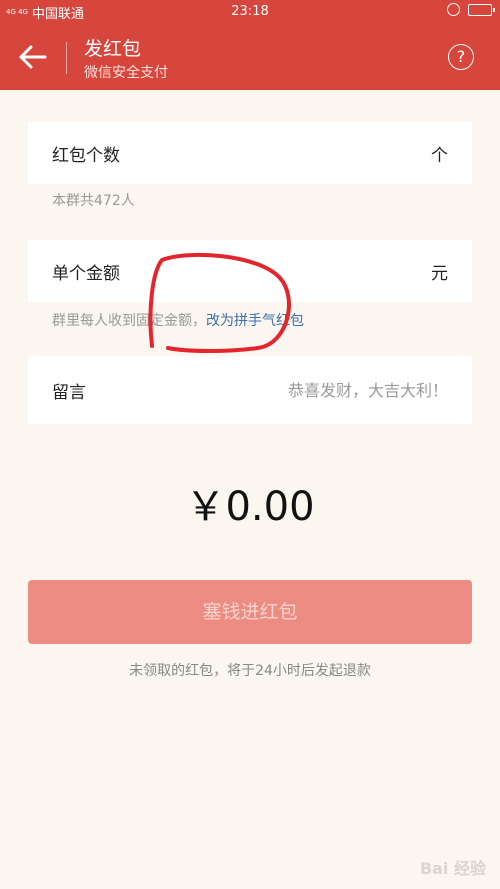  What do you see at coordinates (250, 57) in the screenshot?
I see `header: 发红包 微信安全支付 ?` at bounding box center [250, 57].